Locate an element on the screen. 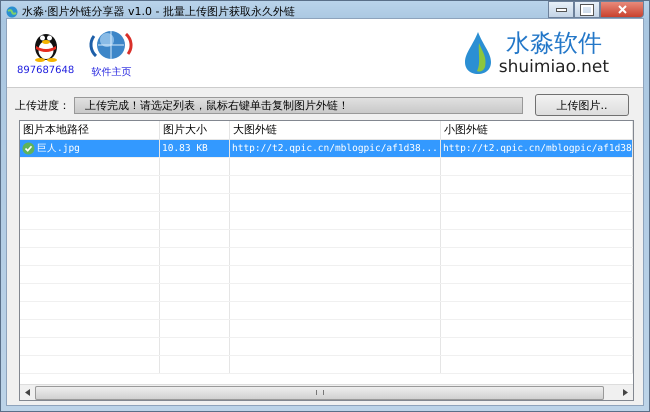 The image size is (650, 412). scroll-right-icon is located at coordinates (625, 392).